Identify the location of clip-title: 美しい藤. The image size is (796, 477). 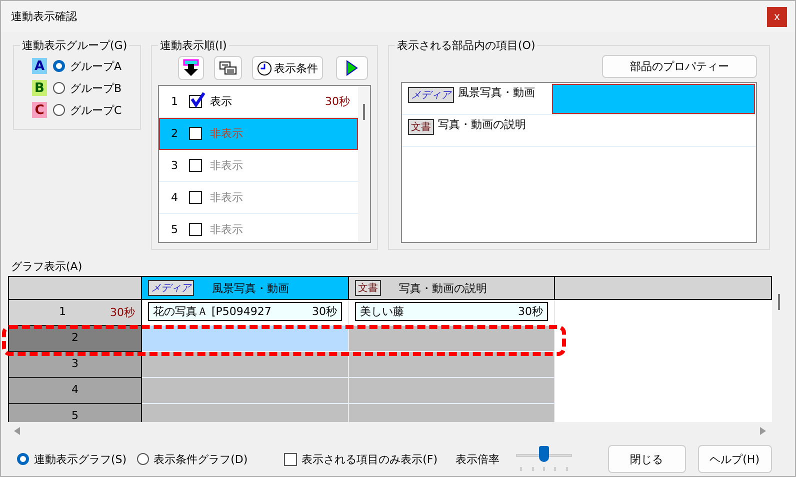
(382, 311).